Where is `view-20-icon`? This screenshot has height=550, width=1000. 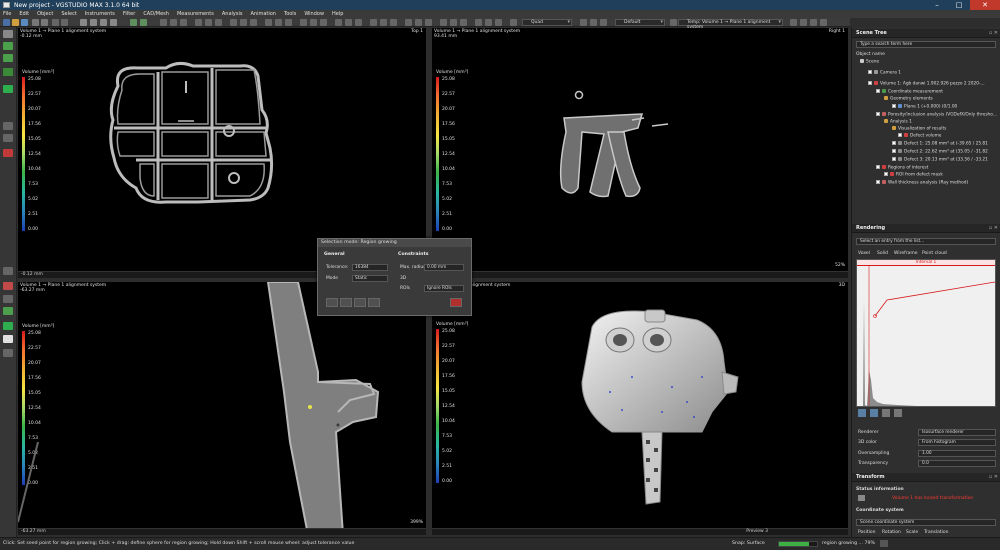 view-20-icon is located at coordinates (383, 22).